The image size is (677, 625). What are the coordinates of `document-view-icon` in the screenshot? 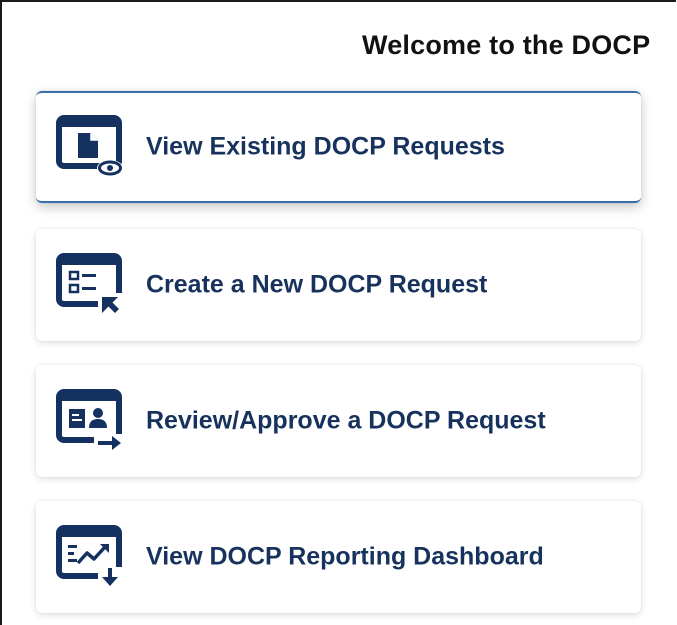 It's located at (89, 145).